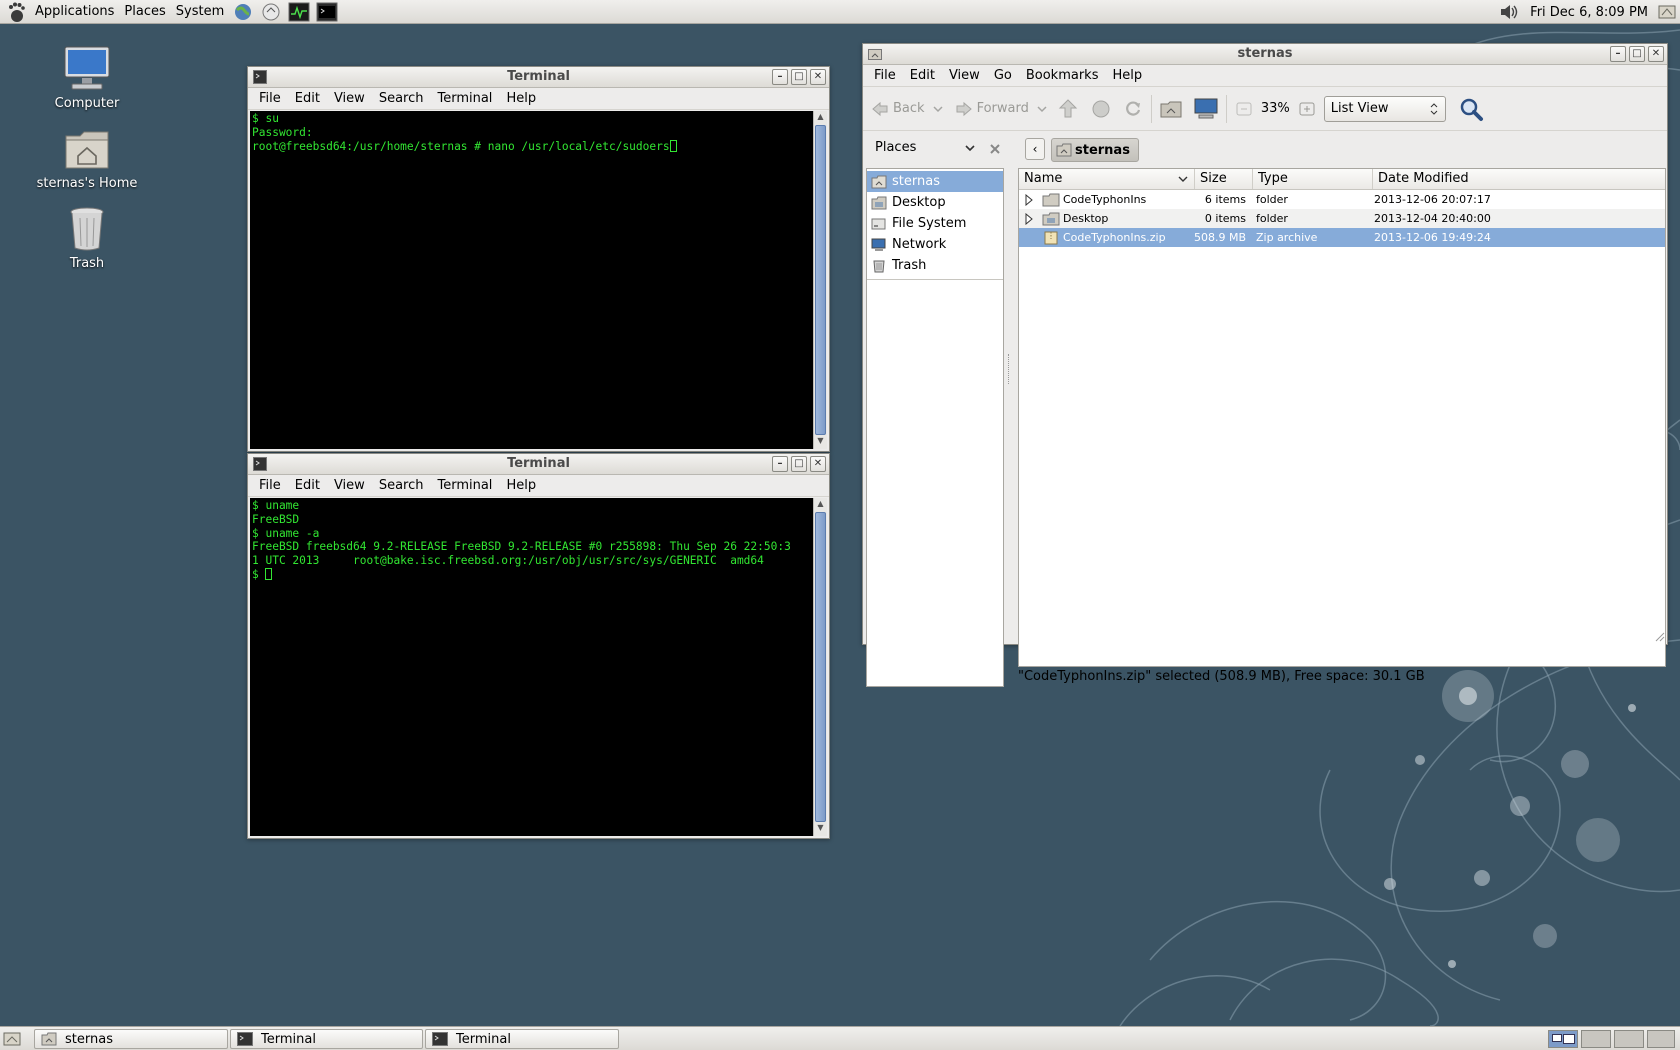  What do you see at coordinates (1035, 149) in the screenshot?
I see `path-back-button: ‹` at bounding box center [1035, 149].